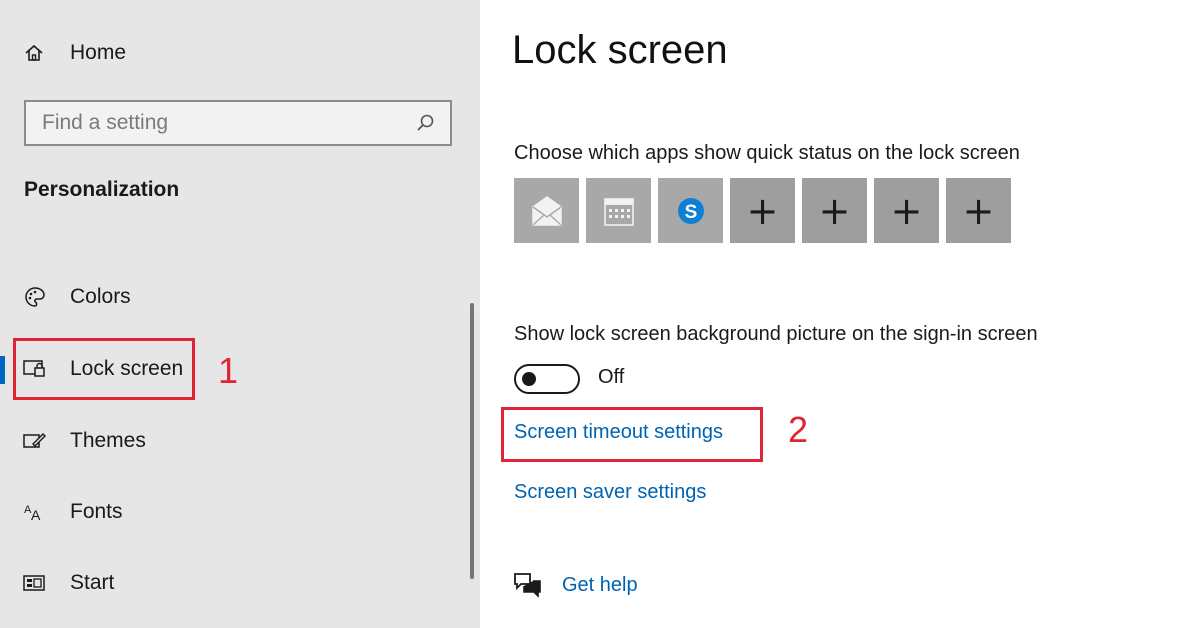 The image size is (1196, 628). I want to click on skype-icon: S, so click(690, 210).